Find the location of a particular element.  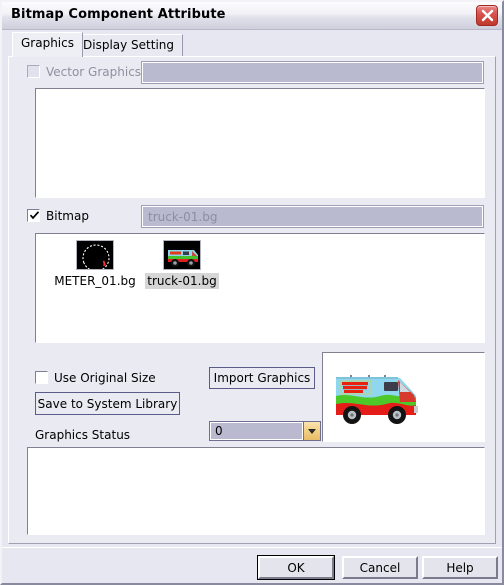

cancel-button-label: Cancel is located at coordinates (380, 567).